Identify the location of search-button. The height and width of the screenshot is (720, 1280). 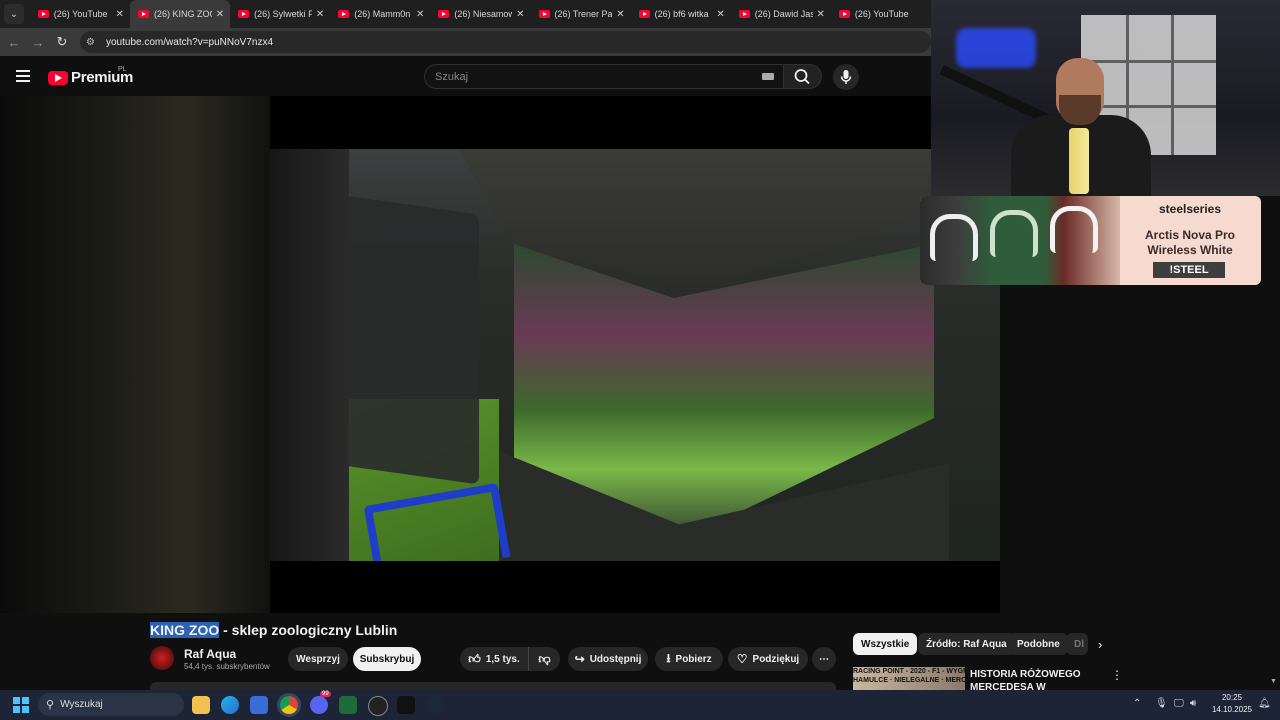
(803, 76).